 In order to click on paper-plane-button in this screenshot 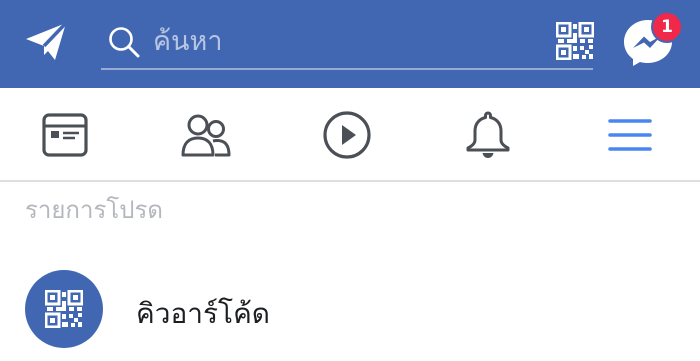, I will do `click(47, 42)`.